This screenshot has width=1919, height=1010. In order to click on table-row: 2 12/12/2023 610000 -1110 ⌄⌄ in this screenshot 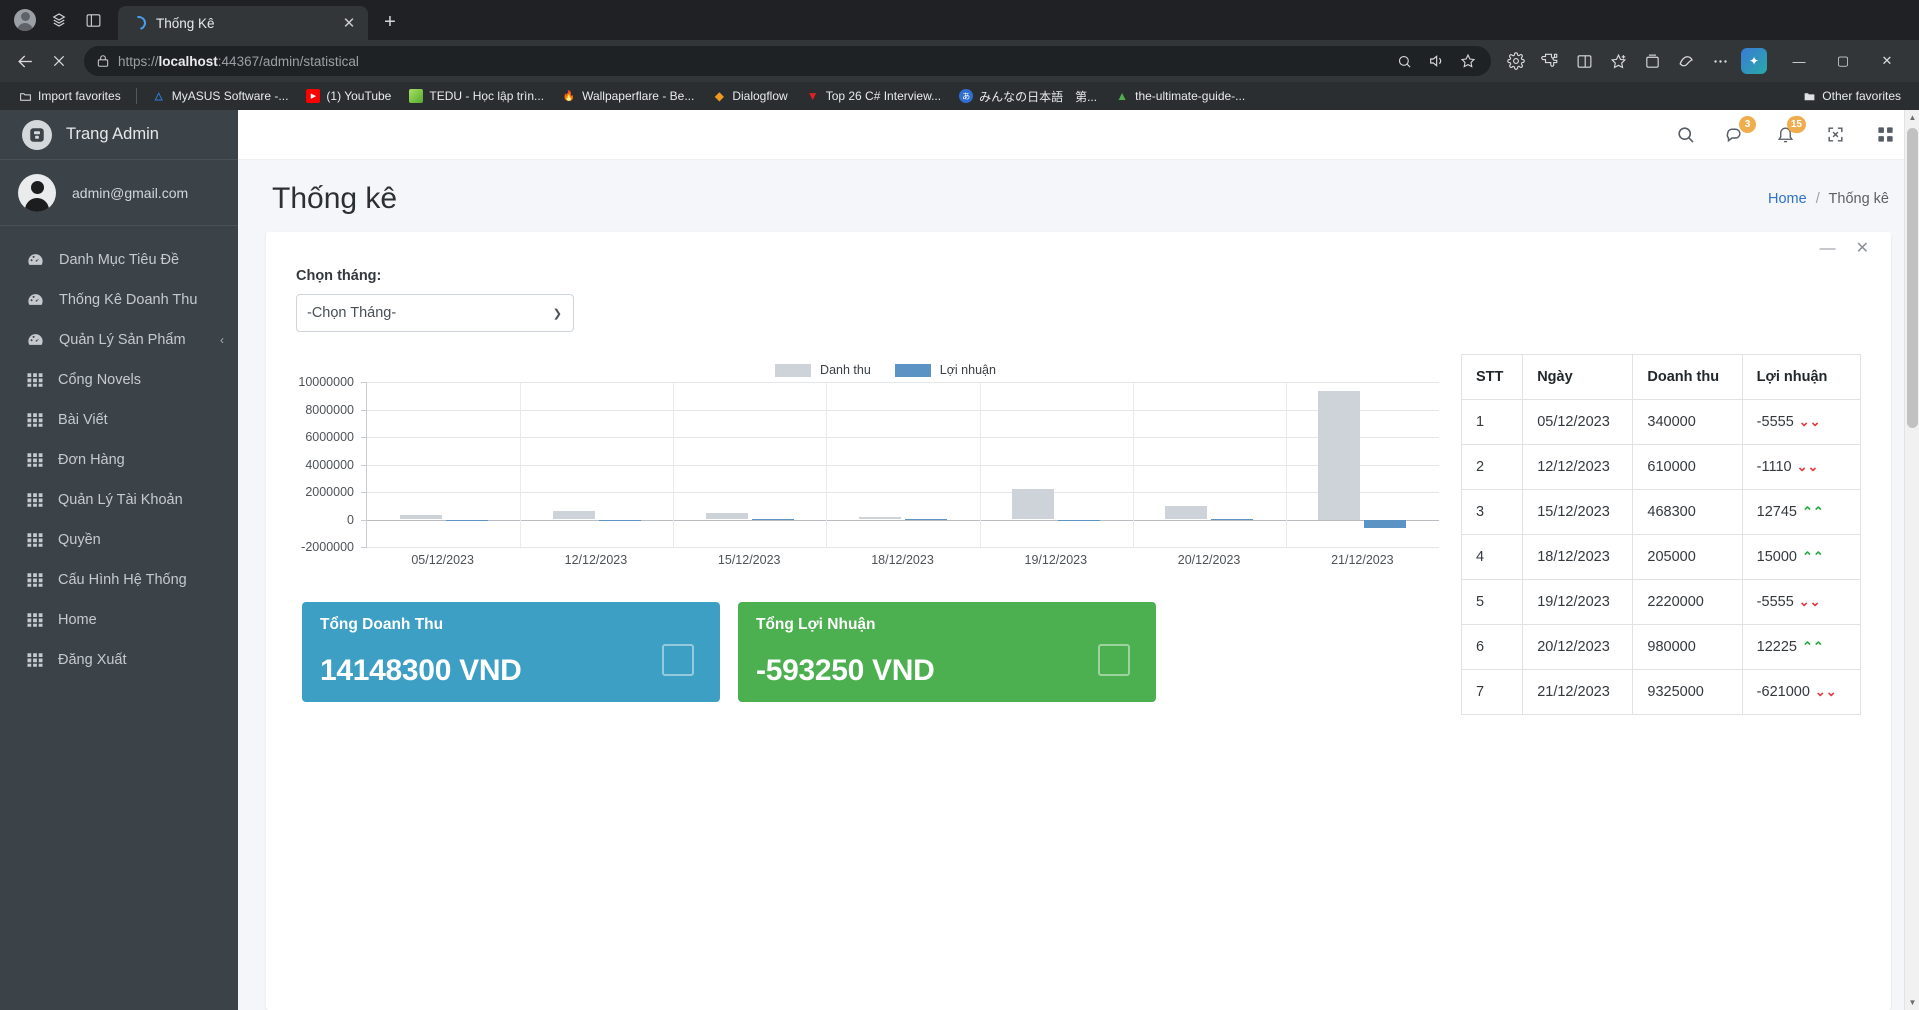, I will do `click(1661, 467)`.